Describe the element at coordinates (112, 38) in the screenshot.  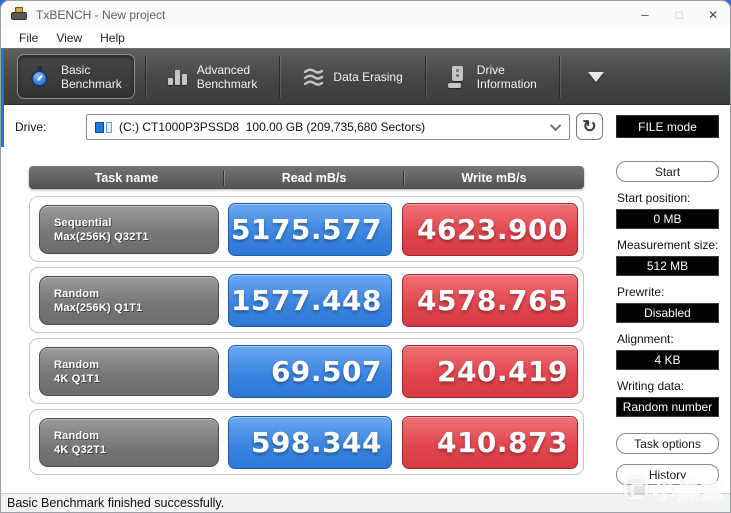
I see `menu-help: Help` at that location.